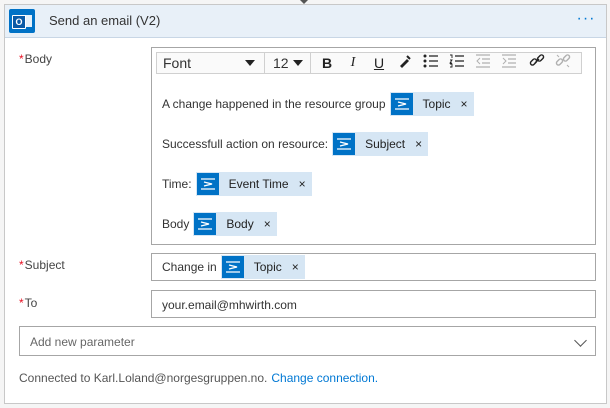  I want to click on subject-label-text: Subject, so click(44, 265).